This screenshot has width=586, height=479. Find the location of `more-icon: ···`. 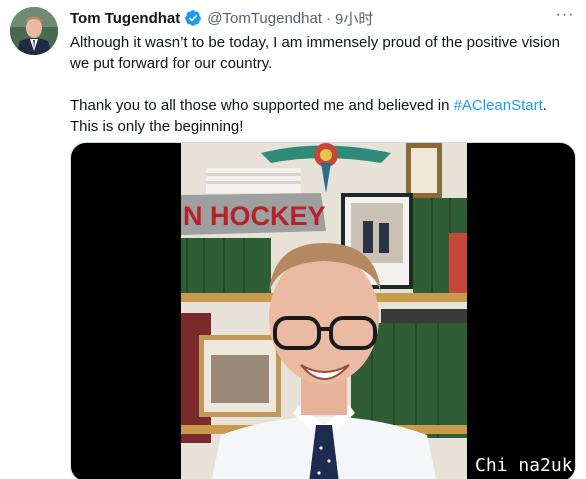

more-icon: ··· is located at coordinates (565, 17).